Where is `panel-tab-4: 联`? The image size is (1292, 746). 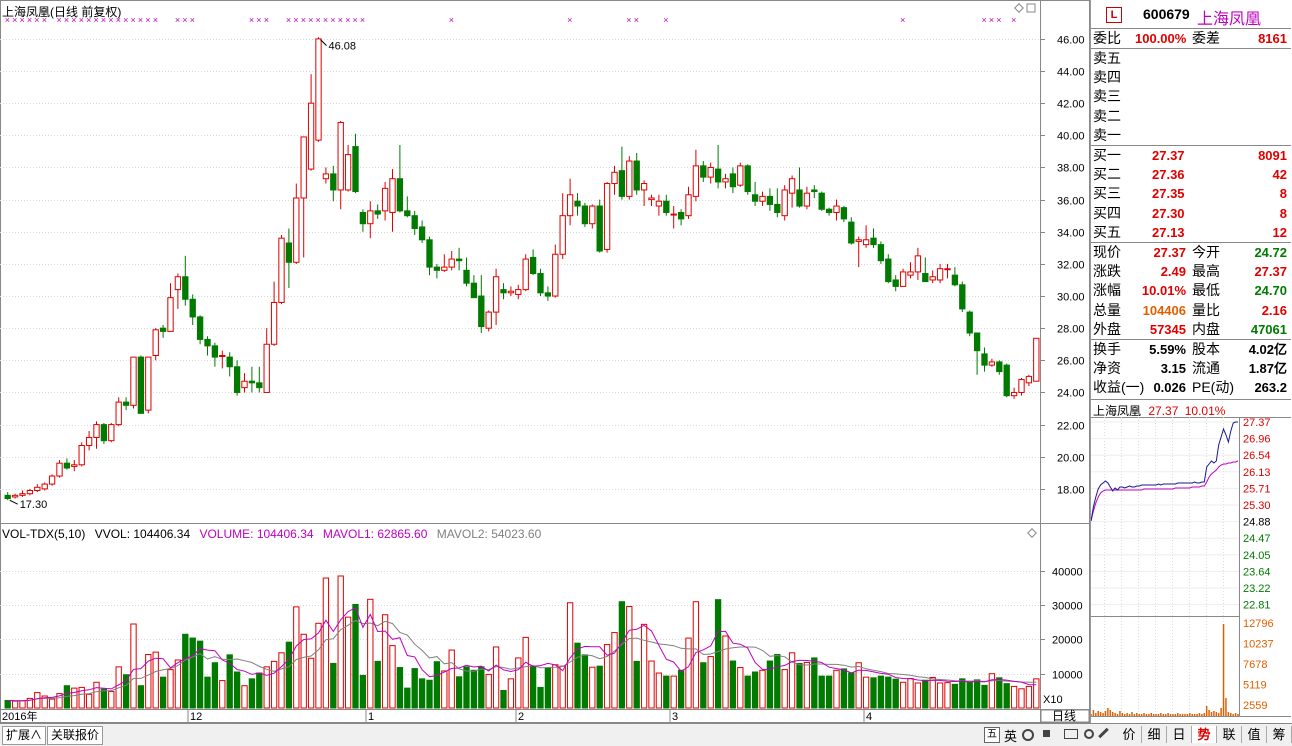 panel-tab-4: 联 is located at coordinates (1229, 734).